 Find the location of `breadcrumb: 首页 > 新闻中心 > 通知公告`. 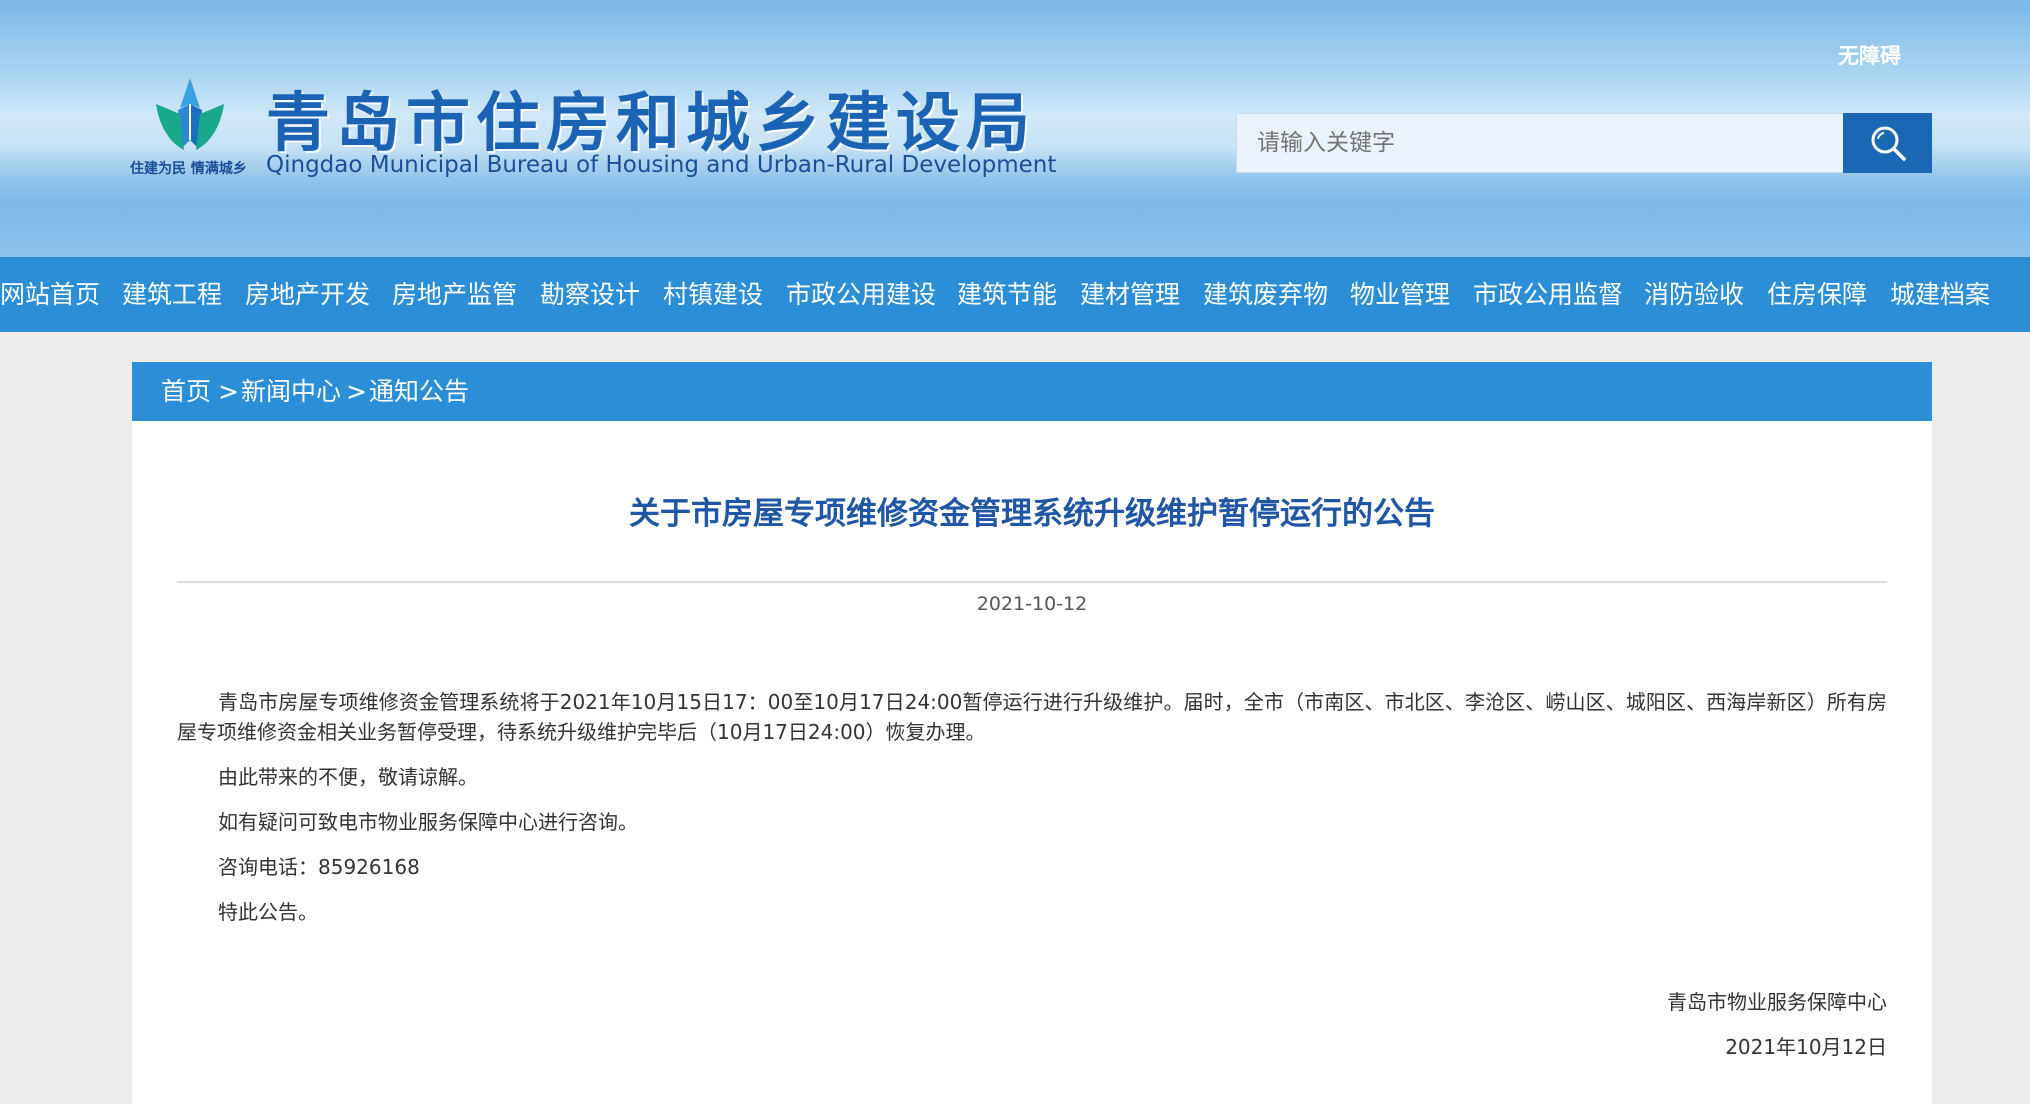

breadcrumb: 首页 > 新闻中心 > 通知公告 is located at coordinates (1032, 391).